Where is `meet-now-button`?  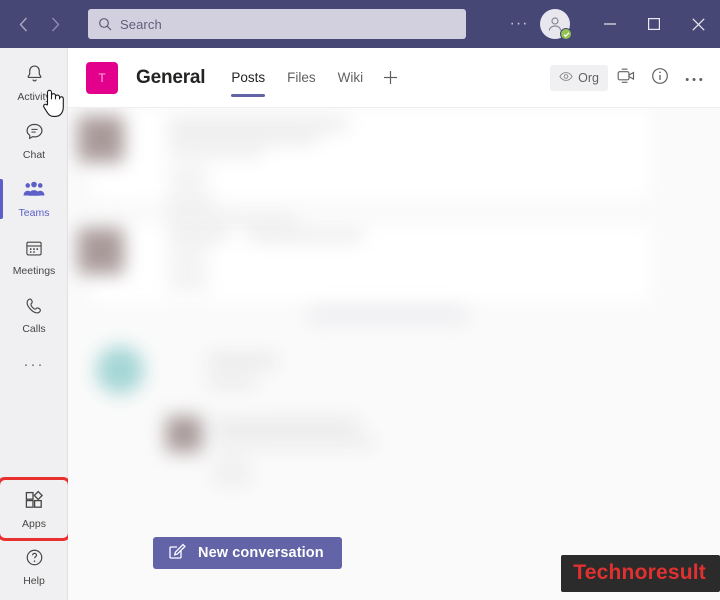 meet-now-button is located at coordinates (626, 78).